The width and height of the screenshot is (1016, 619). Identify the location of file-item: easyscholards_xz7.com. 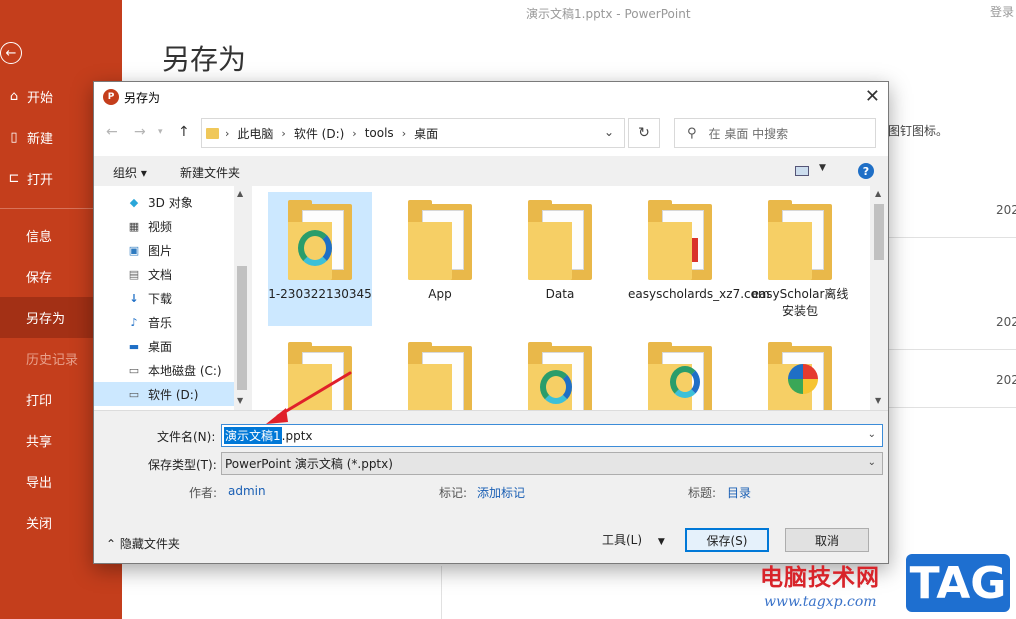
(699, 259).